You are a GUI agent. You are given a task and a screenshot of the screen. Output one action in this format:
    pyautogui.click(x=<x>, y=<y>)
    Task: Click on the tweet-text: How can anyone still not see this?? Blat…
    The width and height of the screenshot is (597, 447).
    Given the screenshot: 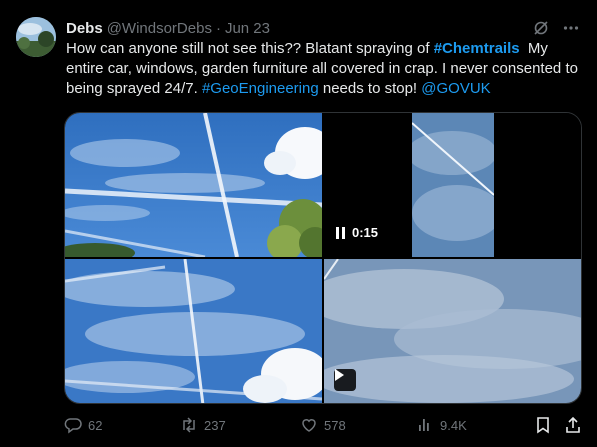 What is the action you would take?
    pyautogui.click(x=323, y=69)
    